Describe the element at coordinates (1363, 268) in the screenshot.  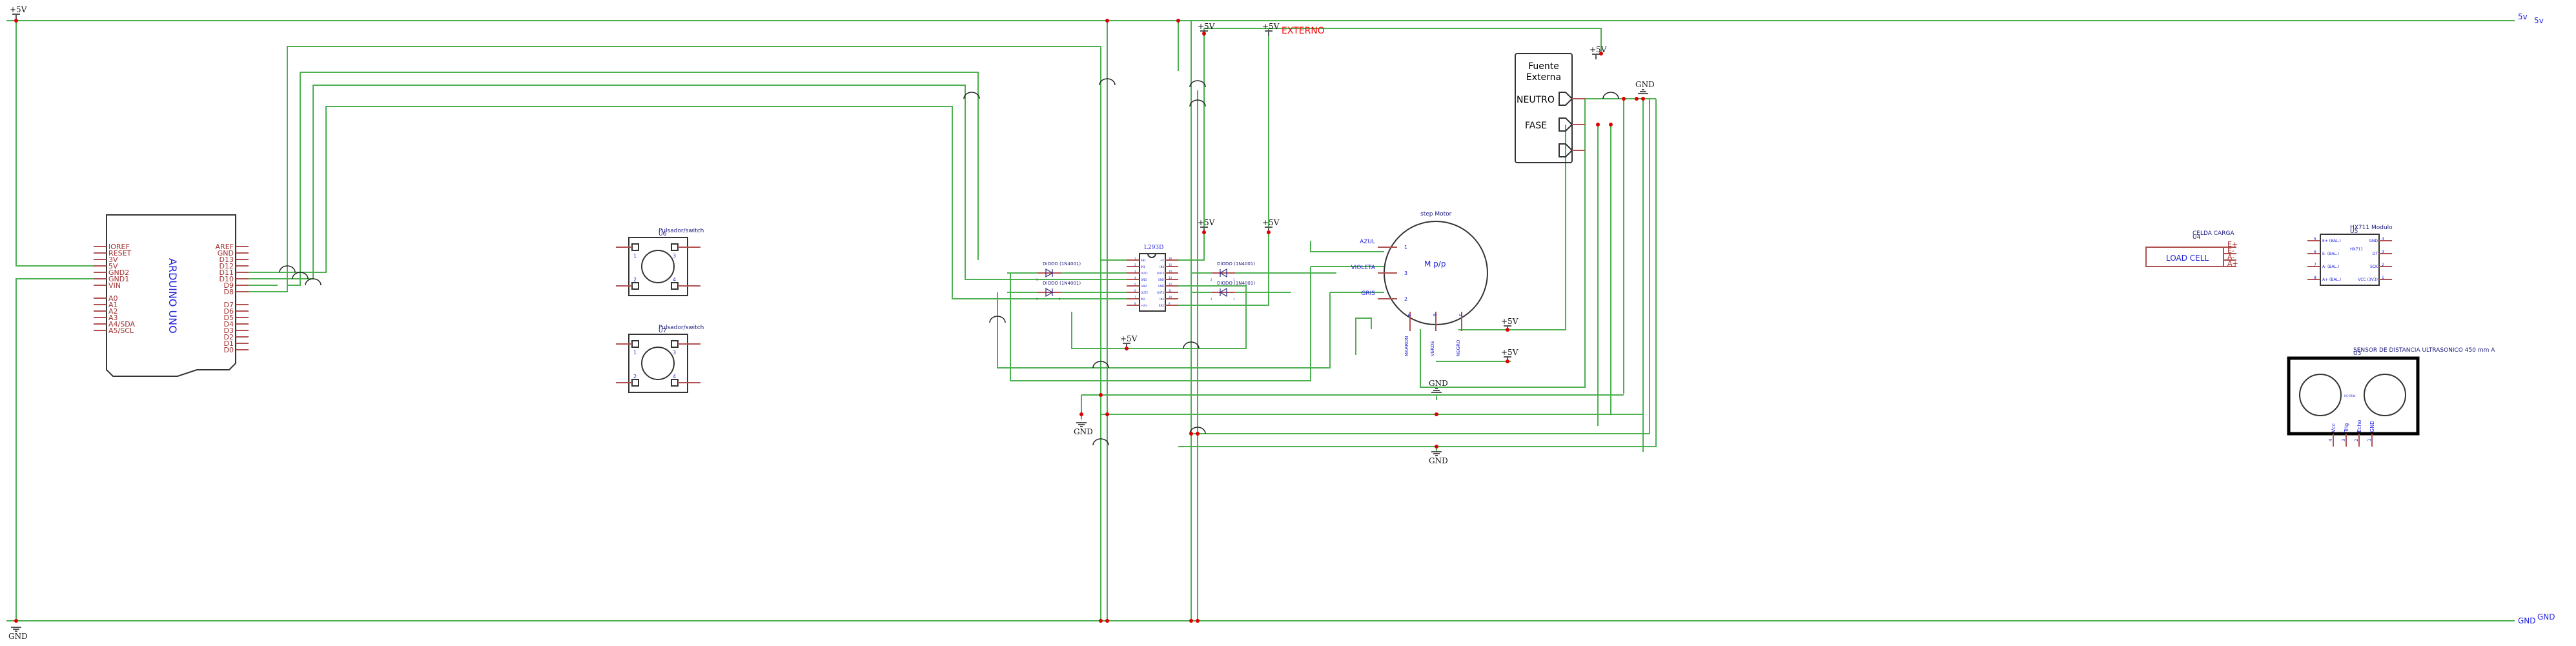
I see `motor-wire-color: VIOLETA` at that location.